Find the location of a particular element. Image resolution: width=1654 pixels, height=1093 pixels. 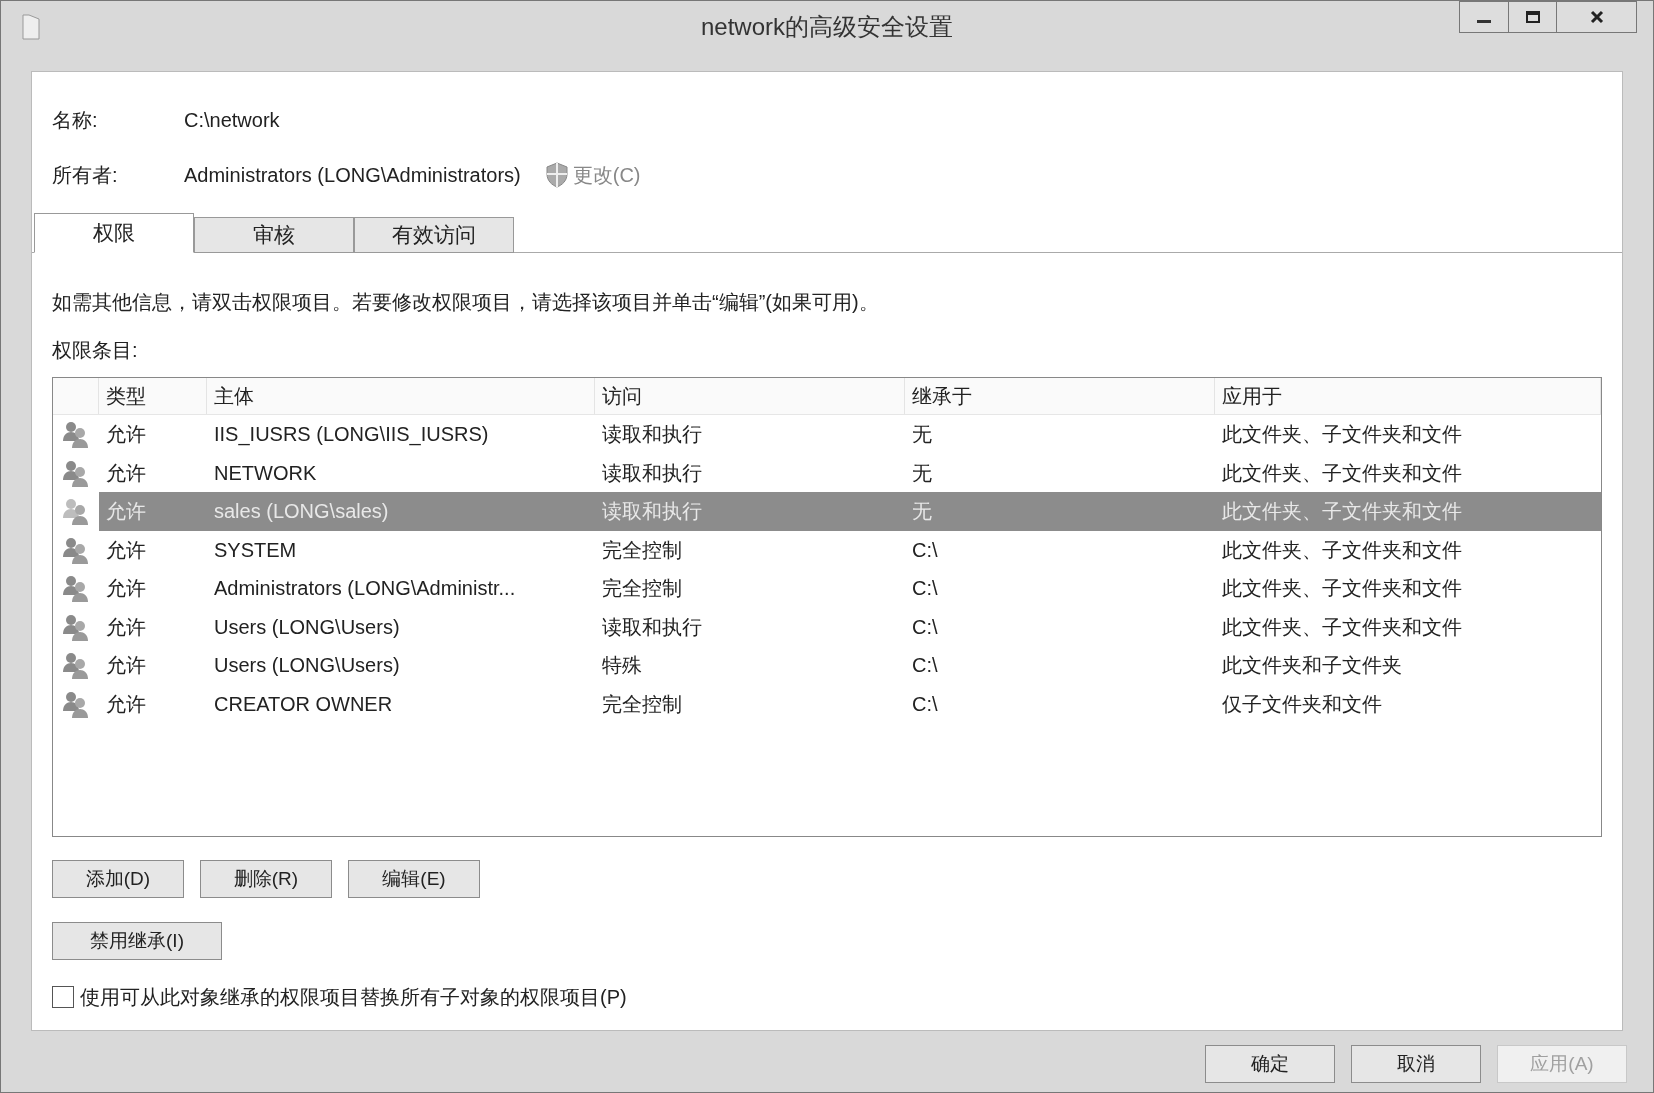

info-text: 如需其他信息，请双击权限项目。若要修改权限项目，请选择该项目并单击“编辑”(如果可用)。 is located at coordinates (466, 302).